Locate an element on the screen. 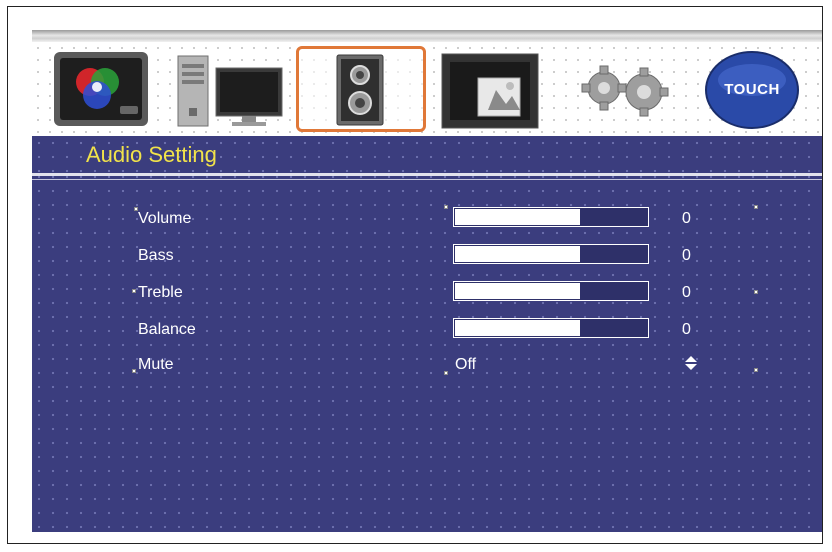 The image size is (832, 552). up-down-arrow-icon is located at coordinates (691, 363).